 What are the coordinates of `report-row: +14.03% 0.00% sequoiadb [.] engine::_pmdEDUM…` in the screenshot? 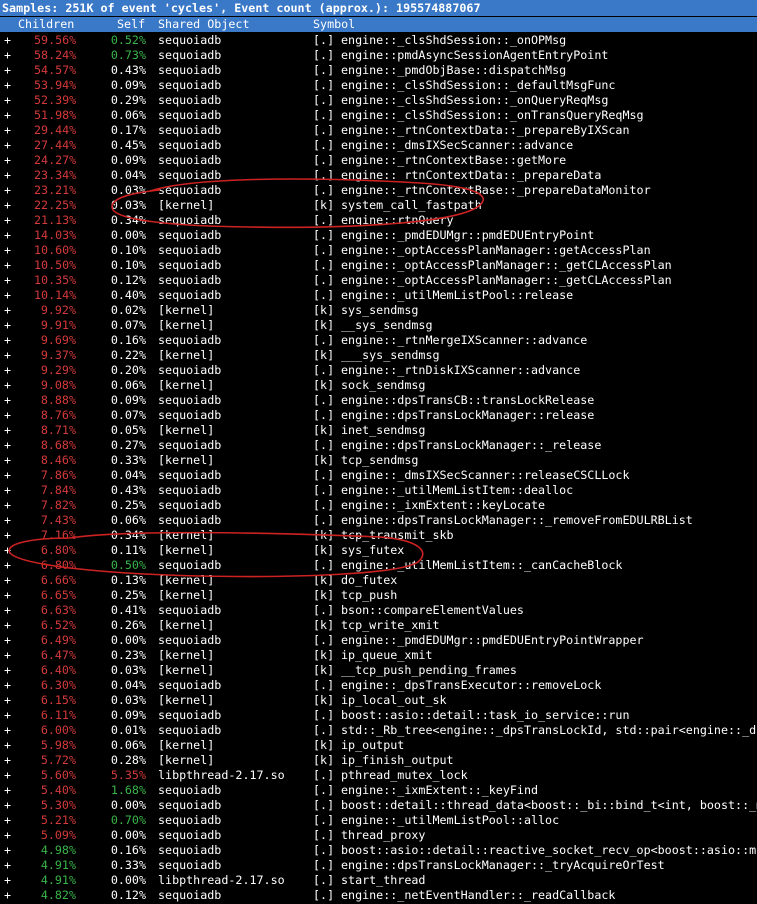 It's located at (378, 235).